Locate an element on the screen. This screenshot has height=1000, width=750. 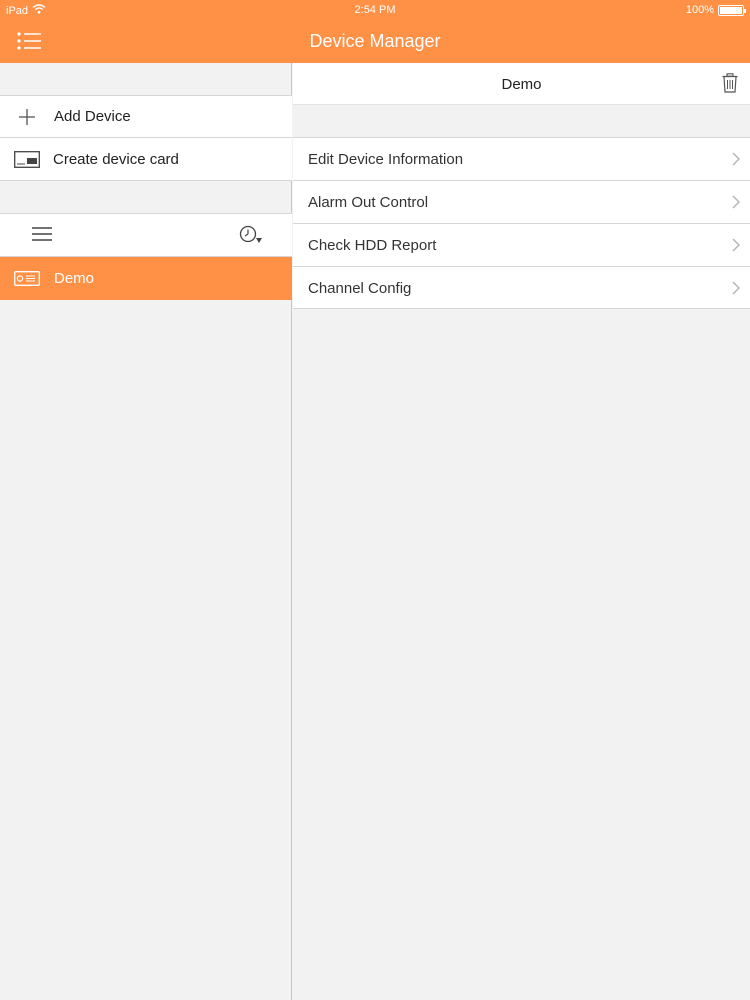
option-label: Check HDD Report is located at coordinates (372, 245).